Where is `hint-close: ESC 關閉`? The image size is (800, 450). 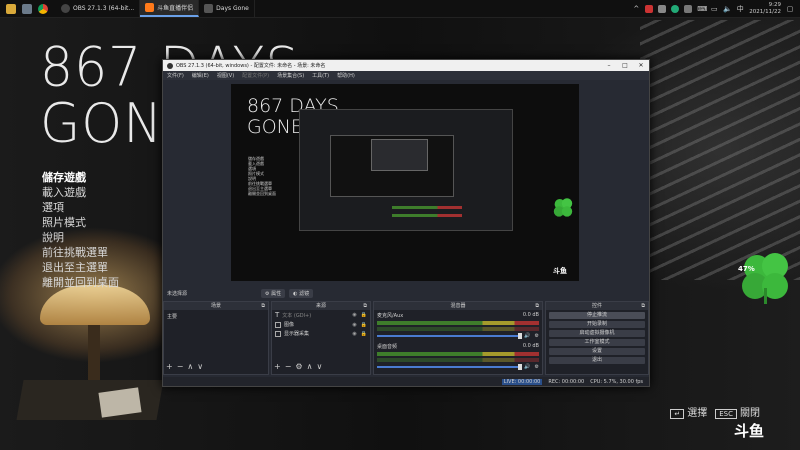
hint-close: ESC 關閉 is located at coordinates (737, 411).